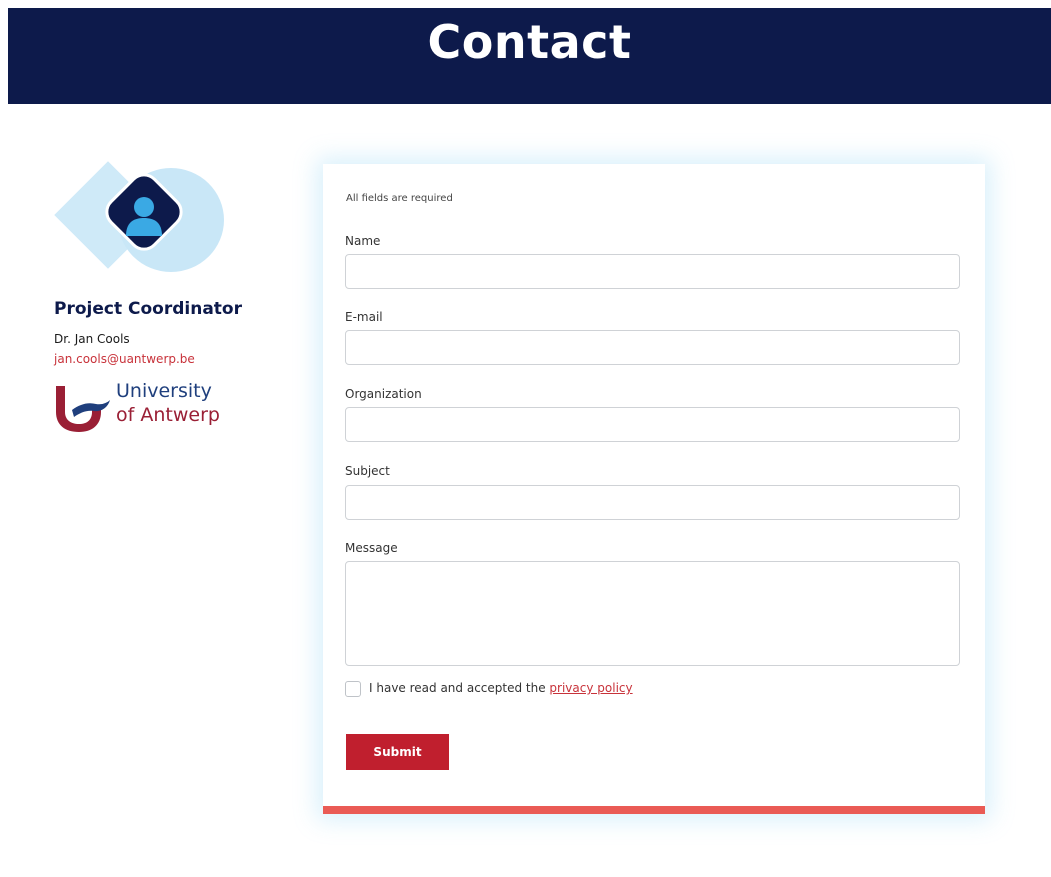  What do you see at coordinates (397, 752) in the screenshot?
I see `submit-button: Submit` at bounding box center [397, 752].